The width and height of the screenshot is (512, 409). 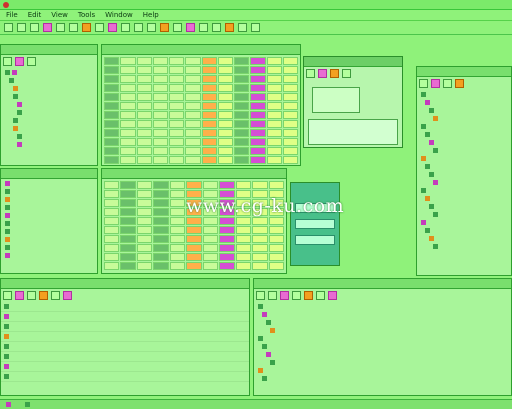 I want to click on redo-icon, so click(x=99, y=27).